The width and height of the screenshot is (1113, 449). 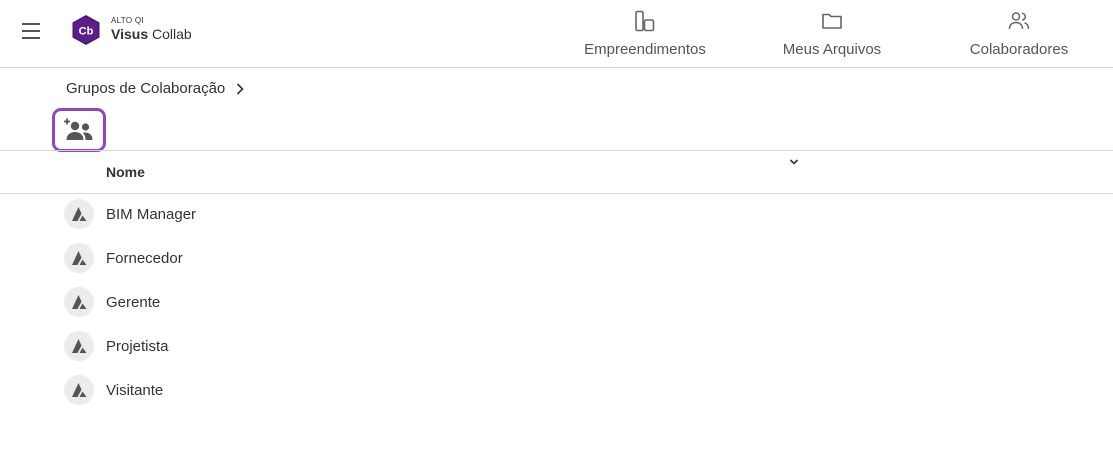 What do you see at coordinates (172, 34) in the screenshot?
I see `logo-product-light: Collab` at bounding box center [172, 34].